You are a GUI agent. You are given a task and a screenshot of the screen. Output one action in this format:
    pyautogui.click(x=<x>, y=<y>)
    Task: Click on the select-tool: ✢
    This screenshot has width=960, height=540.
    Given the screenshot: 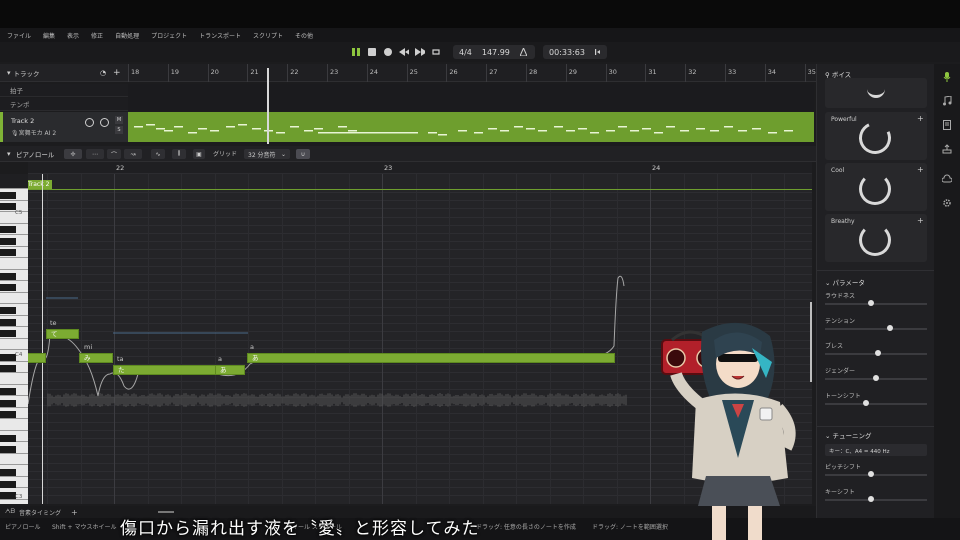 What is the action you would take?
    pyautogui.click(x=73, y=154)
    